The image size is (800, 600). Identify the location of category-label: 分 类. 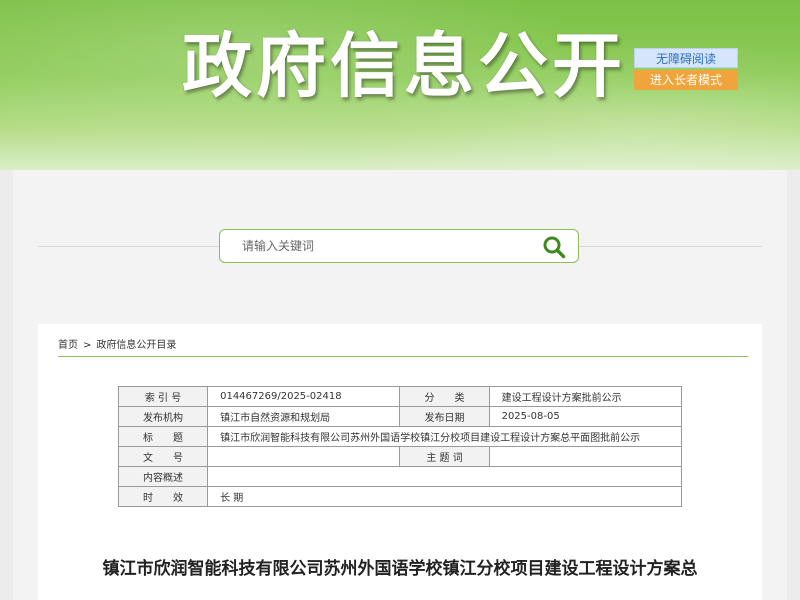
(444, 396).